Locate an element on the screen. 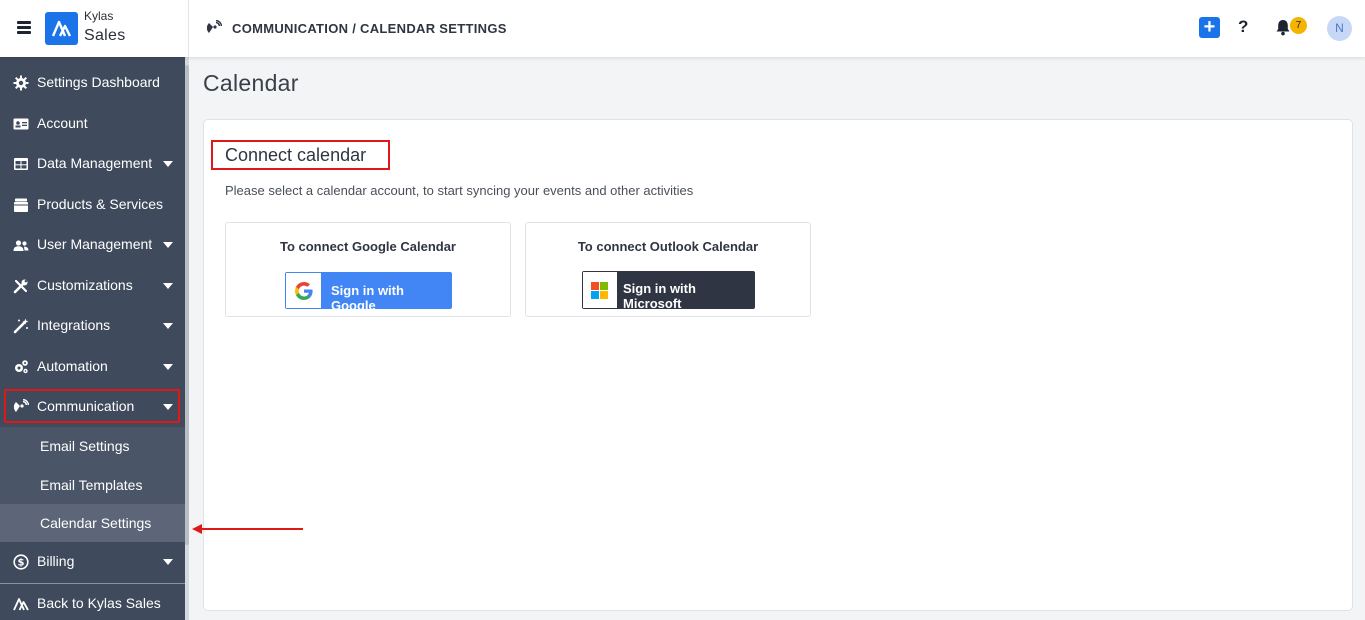  sidebar-item-label: Billing is located at coordinates (56, 561).